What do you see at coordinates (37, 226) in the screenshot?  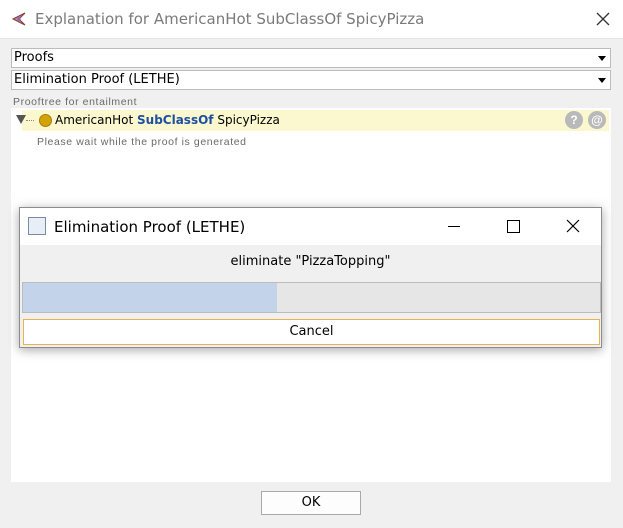 I see `java-icon` at bounding box center [37, 226].